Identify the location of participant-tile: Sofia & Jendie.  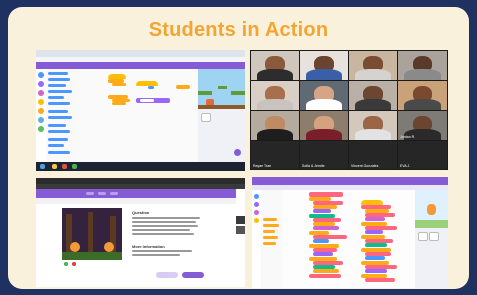
(324, 155).